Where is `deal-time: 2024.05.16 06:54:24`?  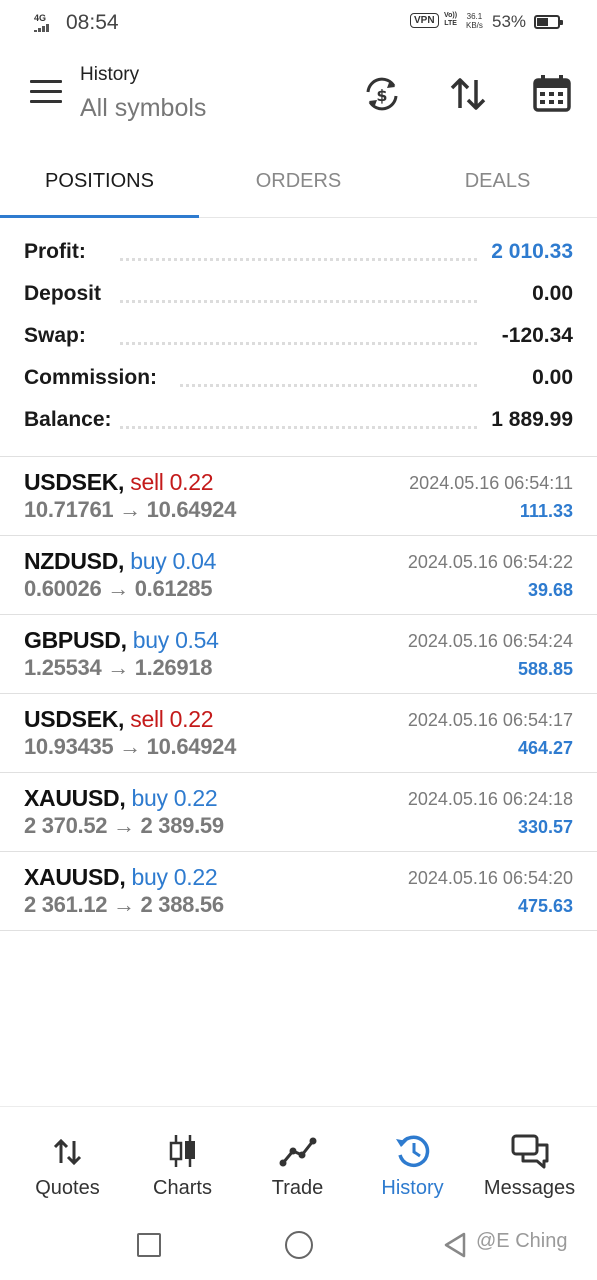 deal-time: 2024.05.16 06:54:24 is located at coordinates (490, 641).